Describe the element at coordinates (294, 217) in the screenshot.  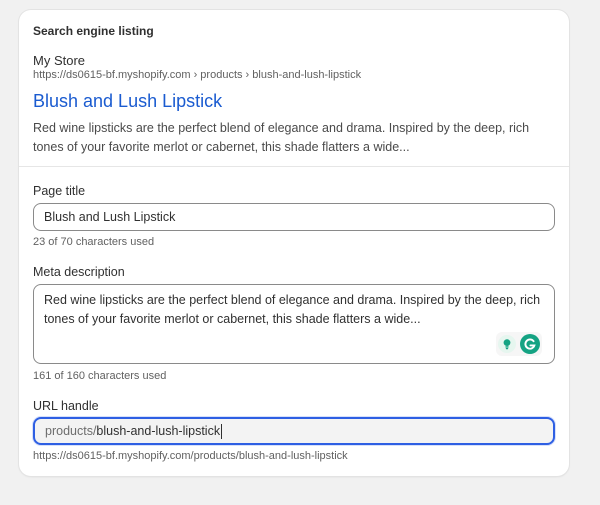
I see `page-title-input` at that location.